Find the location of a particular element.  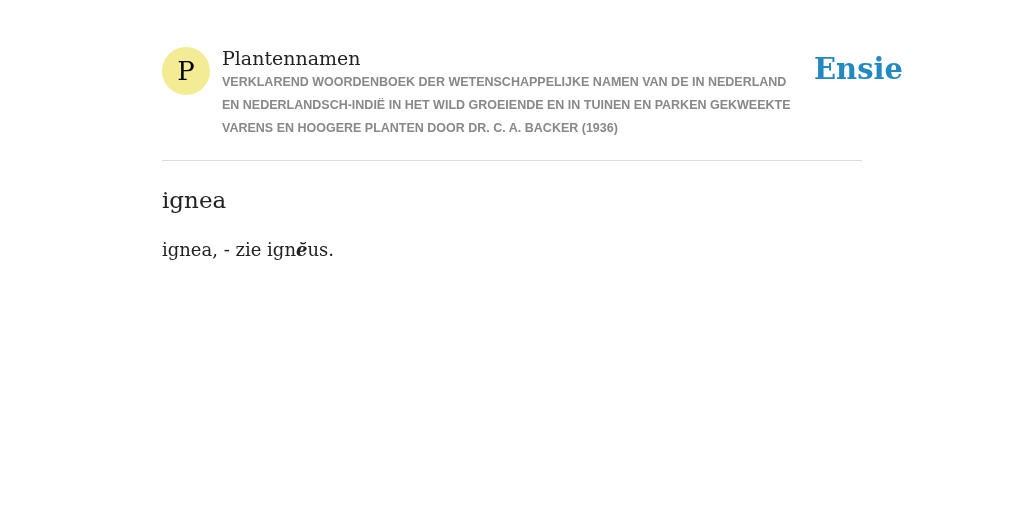

dictionary-subtitle: VERKLAREND WOORDENBOEK DER WETENSCHAPPELIJKE NAMEN VAN DE IN NEDERLAND EN NEDERLANDSCH-INDIË IN HET WILD GROEIENDE EN IN TUINEN EN PARKEN GEKWEEKTE VARENS EN HOOGERE PLANTEN DOOR DR. C. A. BACKER (1936) is located at coordinates (507, 105).